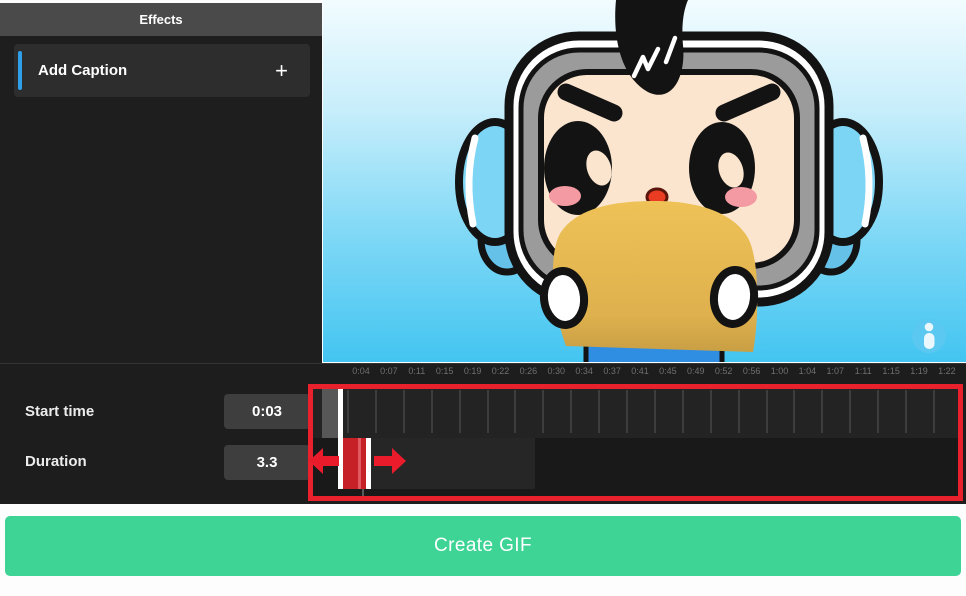 This screenshot has width=966, height=596. Describe the element at coordinates (389, 371) in the screenshot. I see `timeline-time-label: 0:07` at that location.